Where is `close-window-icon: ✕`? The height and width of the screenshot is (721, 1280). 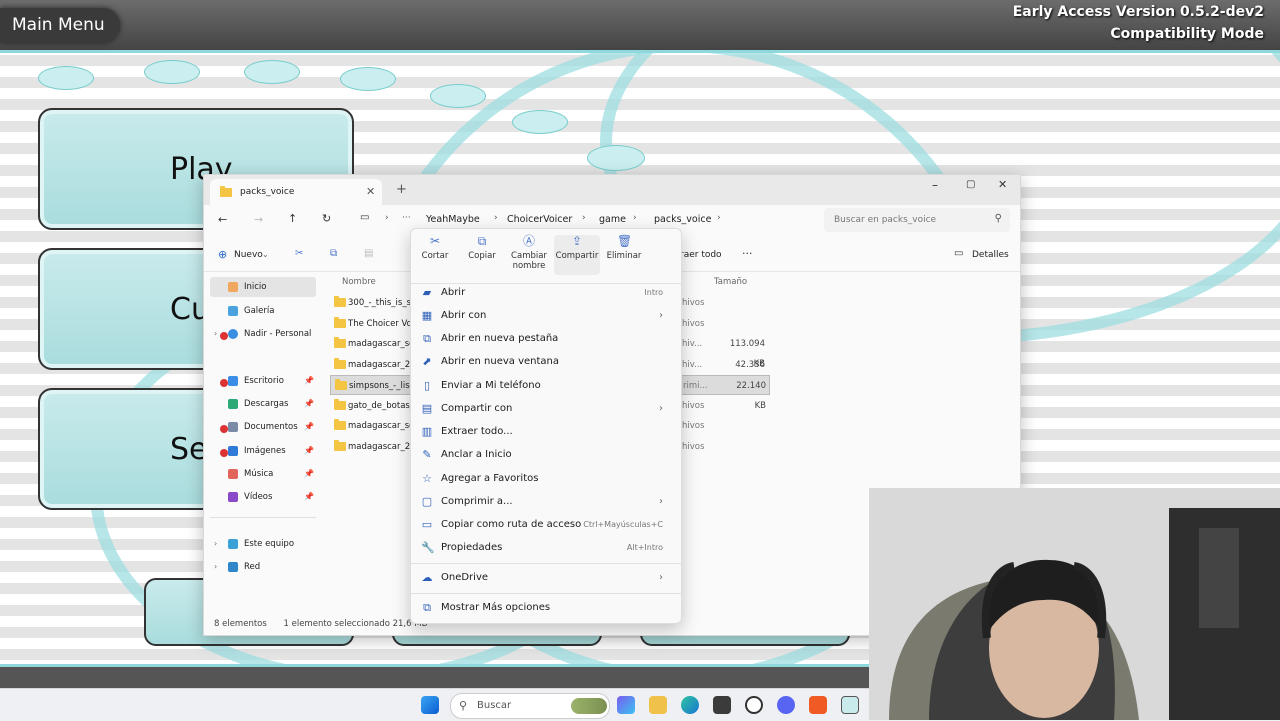
close-window-icon: ✕ is located at coordinates (1002, 184).